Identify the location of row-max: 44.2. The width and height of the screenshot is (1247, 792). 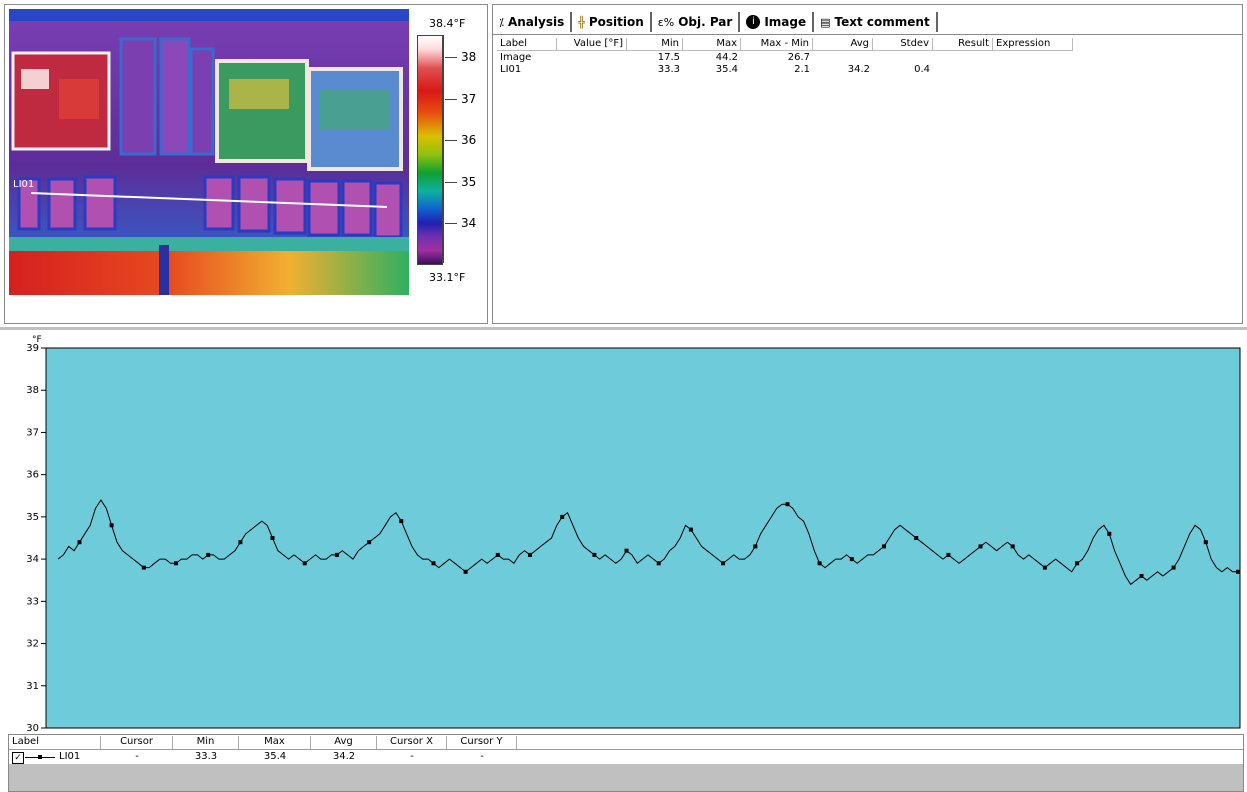
(726, 57).